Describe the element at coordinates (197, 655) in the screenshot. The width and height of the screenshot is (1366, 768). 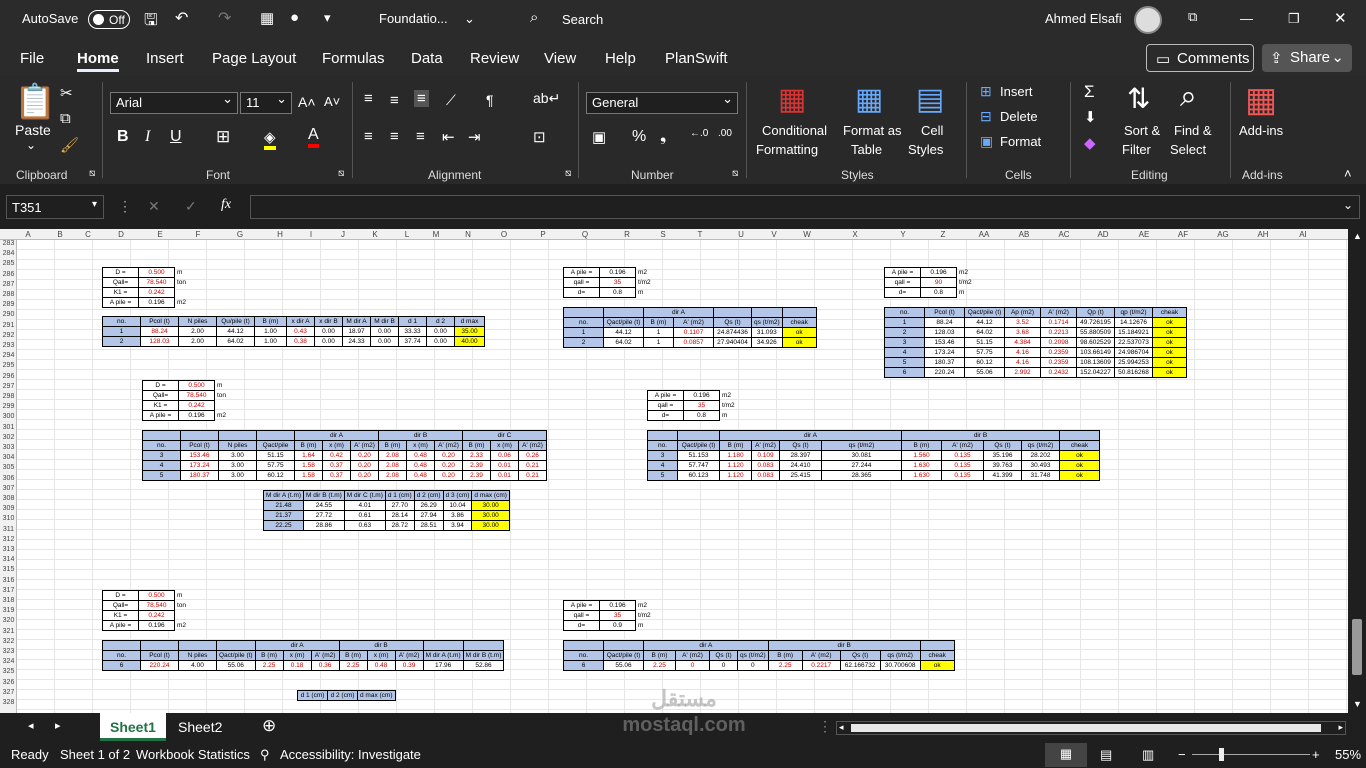
I see `table-cell: N piles` at that location.